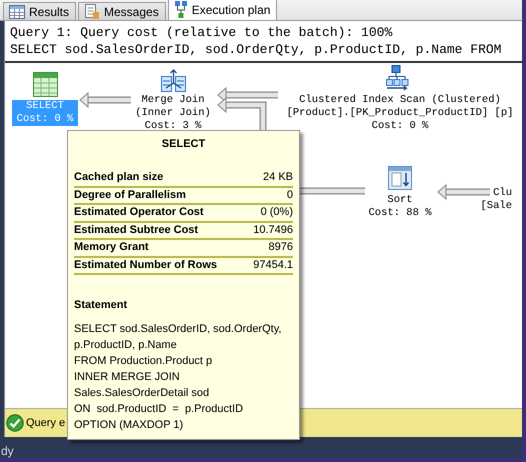  I want to click on merge-join-icon, so click(173, 80).